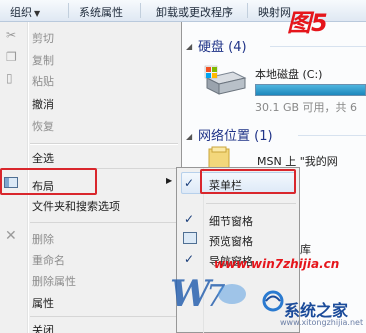 Image resolution: width=366 pixels, height=333 pixels. Describe the element at coordinates (54, 281) in the screenshot. I see `menu-item-remove-properties: 删除属性` at that location.